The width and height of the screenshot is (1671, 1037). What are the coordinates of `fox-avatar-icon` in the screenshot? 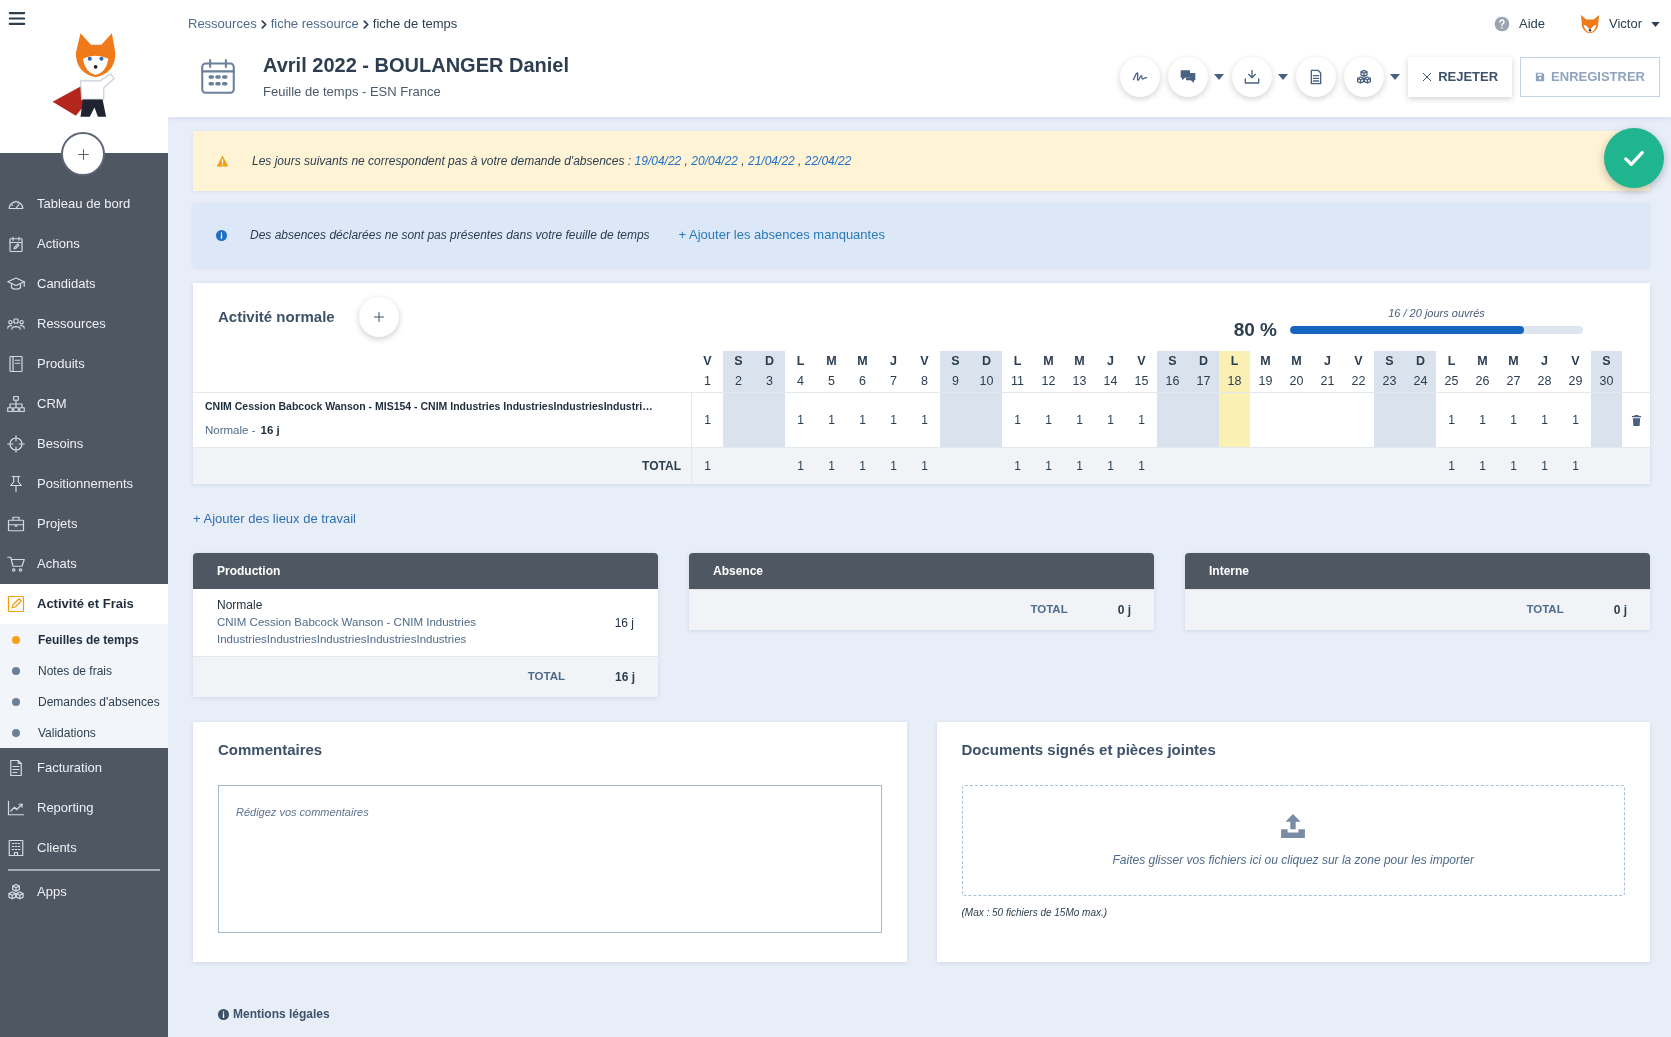 It's located at (1590, 24).